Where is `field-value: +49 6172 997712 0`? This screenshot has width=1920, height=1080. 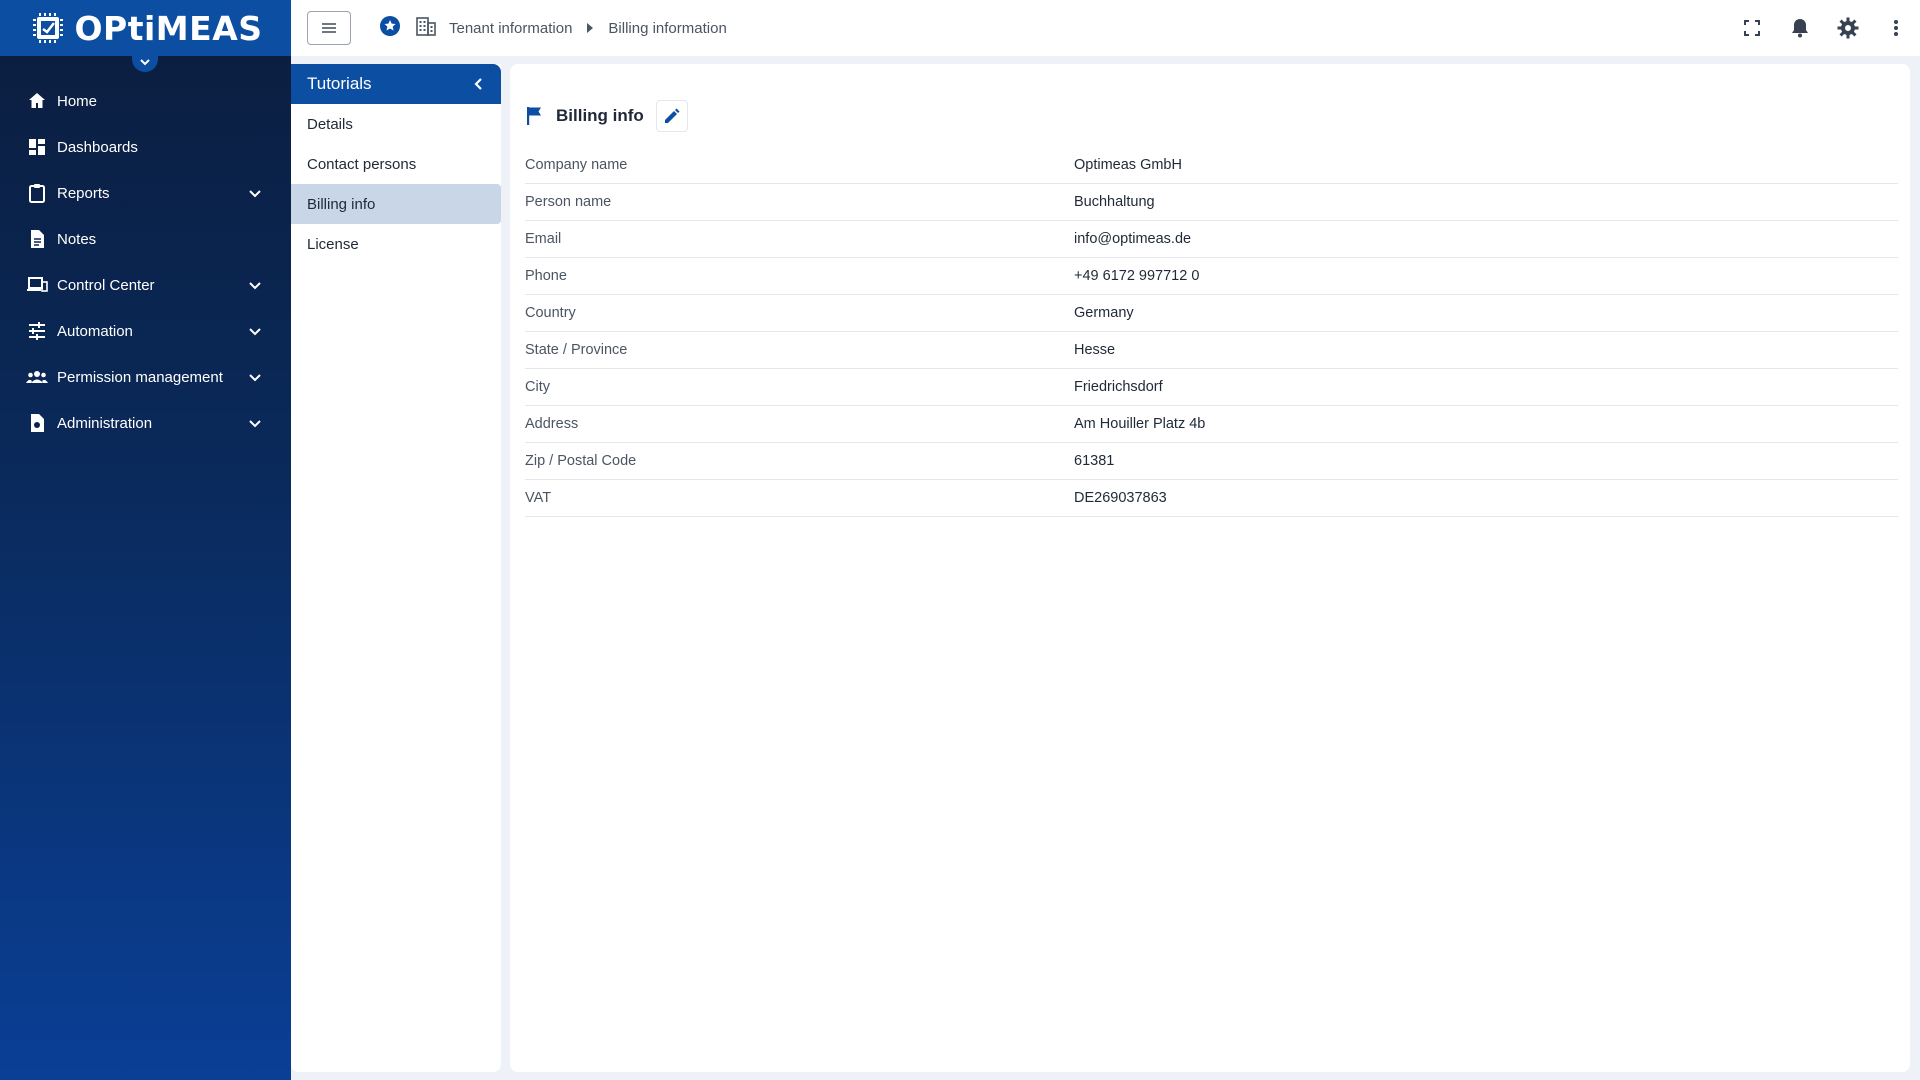
field-value: +49 6172 997712 0 is located at coordinates (1137, 276).